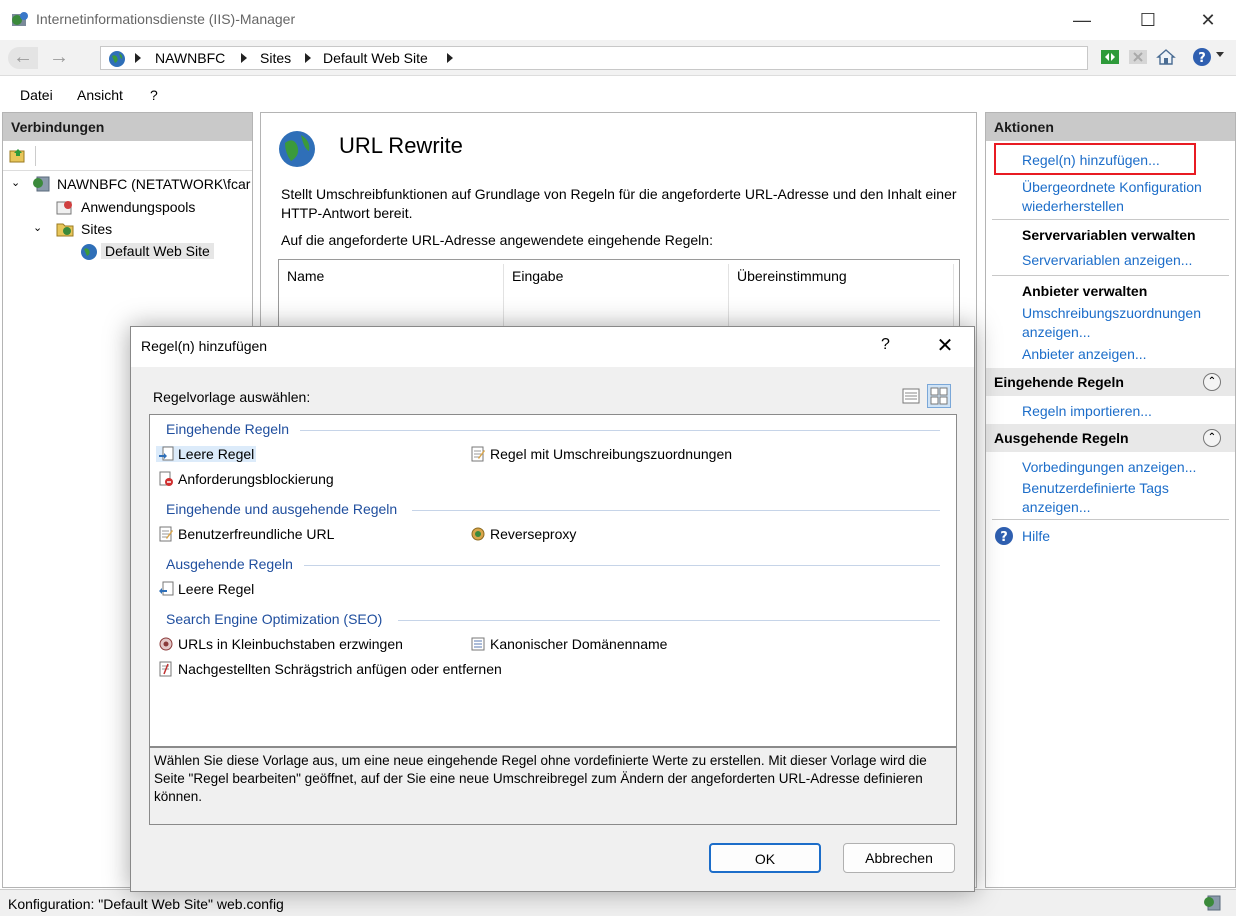 Image resolution: width=1236 pixels, height=916 pixels. What do you see at coordinates (290, 644) in the screenshot?
I see `template-label: URLs in Kleinbuchstaben erzwingen` at bounding box center [290, 644].